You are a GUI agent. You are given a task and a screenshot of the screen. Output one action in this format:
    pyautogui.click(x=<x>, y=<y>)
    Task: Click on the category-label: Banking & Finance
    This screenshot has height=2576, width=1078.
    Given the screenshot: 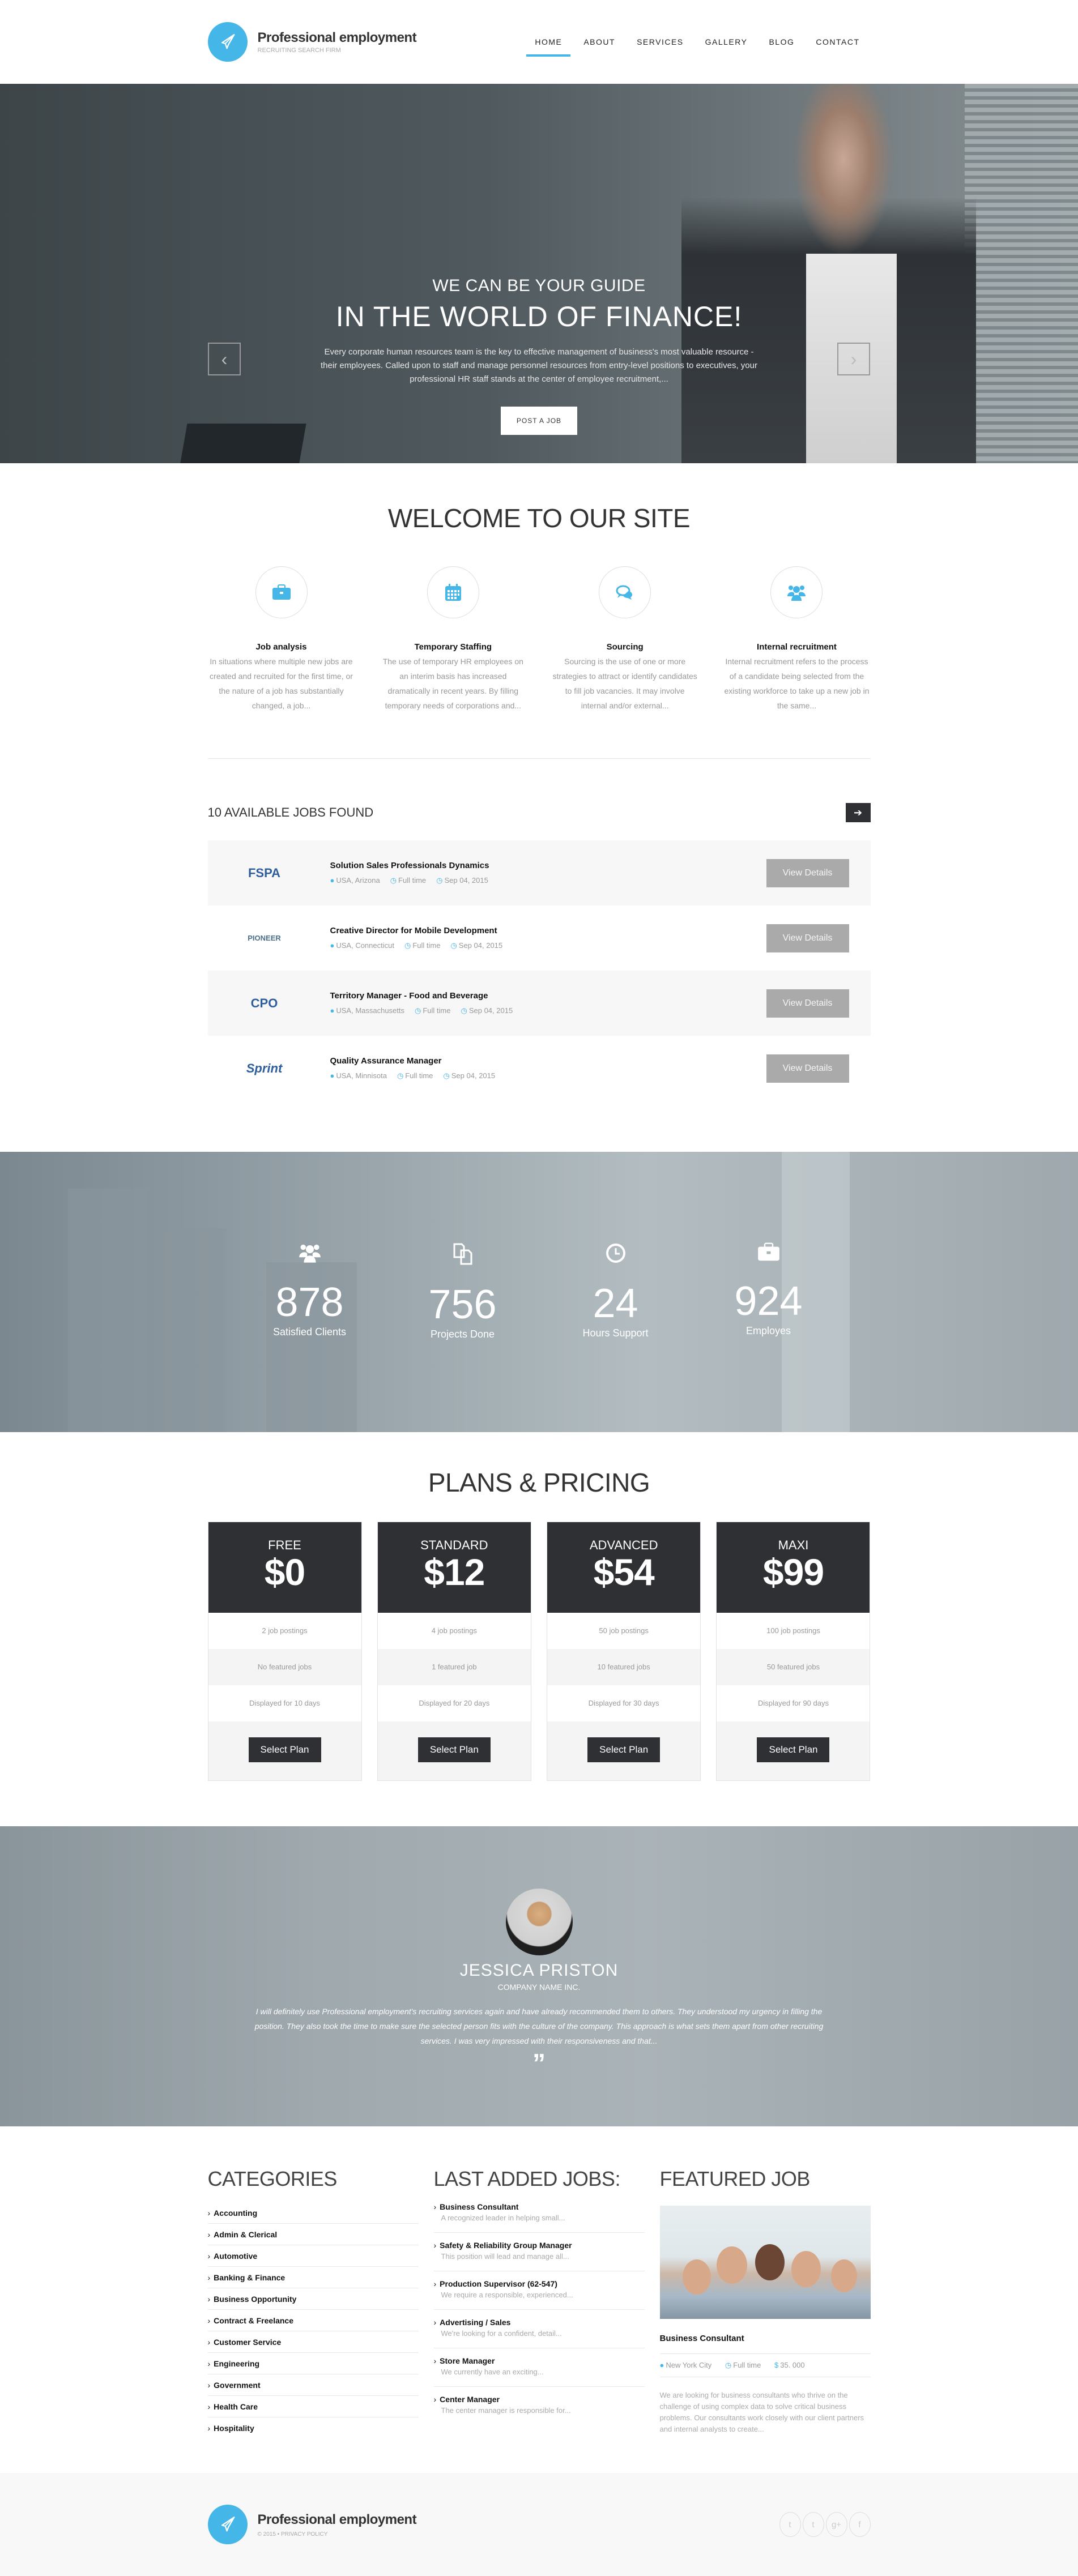 What is the action you would take?
    pyautogui.click(x=250, y=2277)
    